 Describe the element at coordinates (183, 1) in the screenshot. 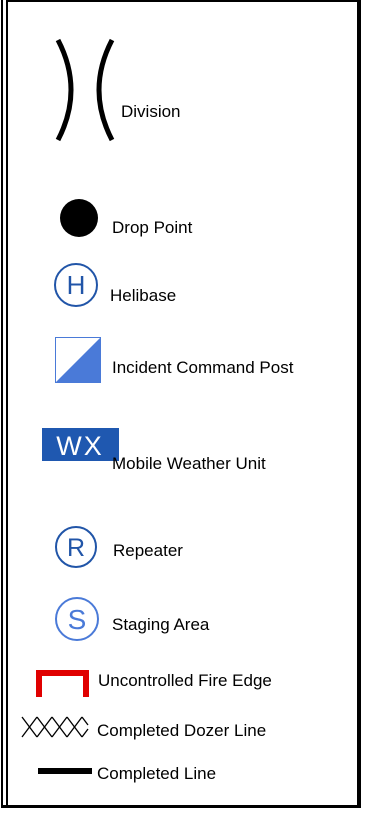

I see `frame-top-border` at that location.